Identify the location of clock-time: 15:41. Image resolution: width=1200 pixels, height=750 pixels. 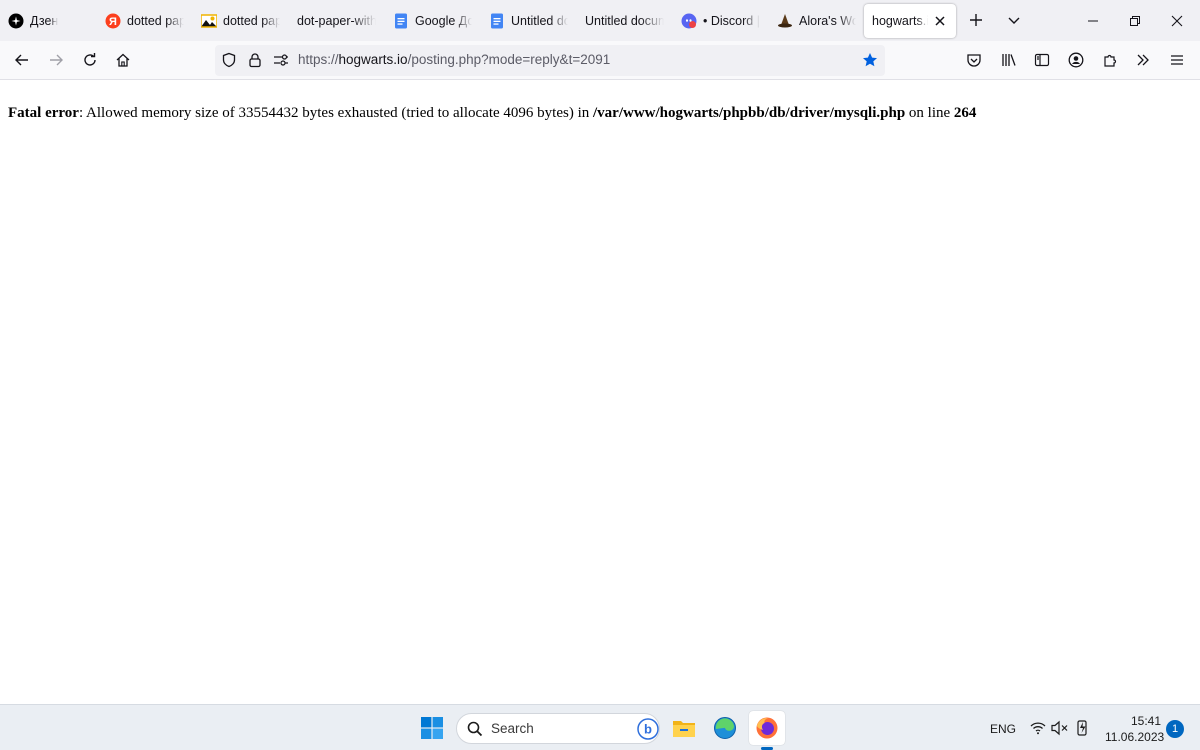
(1146, 721).